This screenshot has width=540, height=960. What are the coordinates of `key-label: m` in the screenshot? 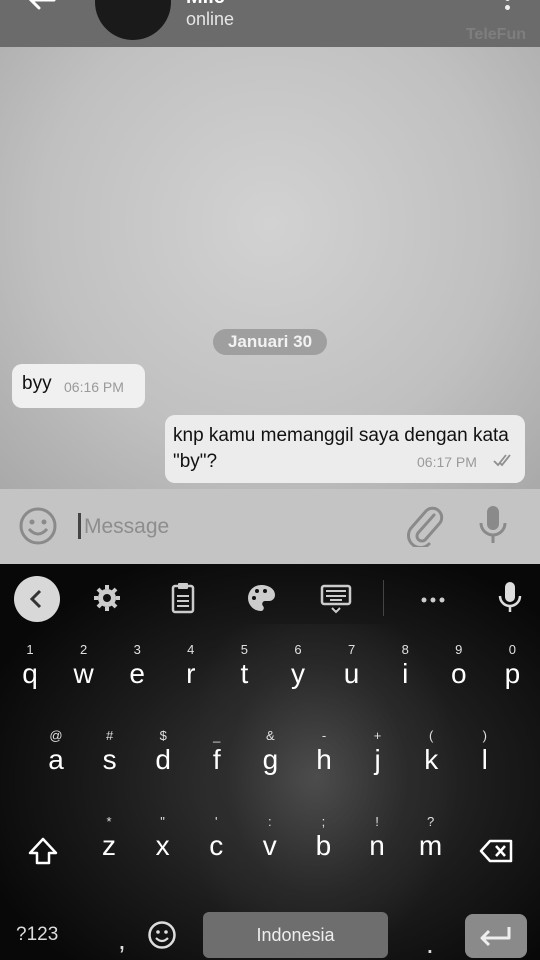 It's located at (430, 845).